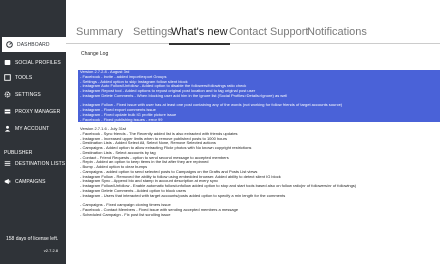 Image resolution: width=440 pixels, height=264 pixels. I want to click on sidebar-item-proxy-manager: Proxy Manager, so click(33, 111).